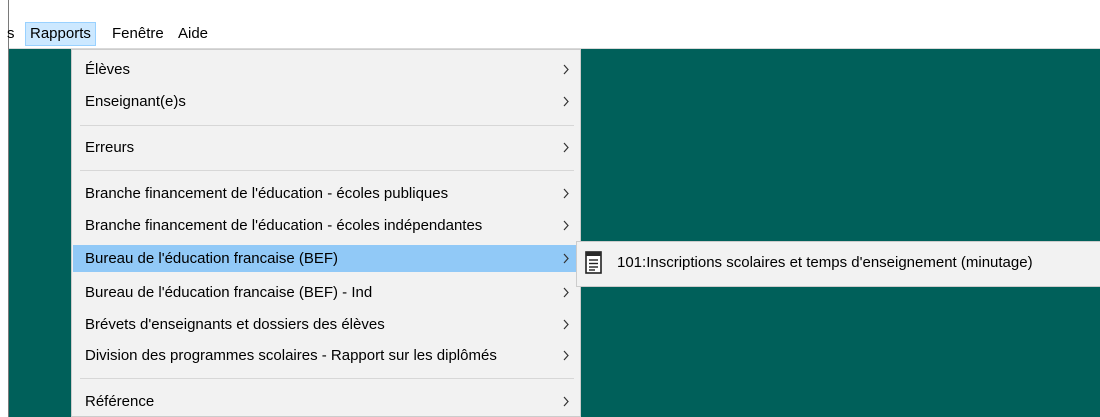 The image size is (1100, 417). What do you see at coordinates (326, 69) in the screenshot?
I see `menu-item-eleves: Élèves` at bounding box center [326, 69].